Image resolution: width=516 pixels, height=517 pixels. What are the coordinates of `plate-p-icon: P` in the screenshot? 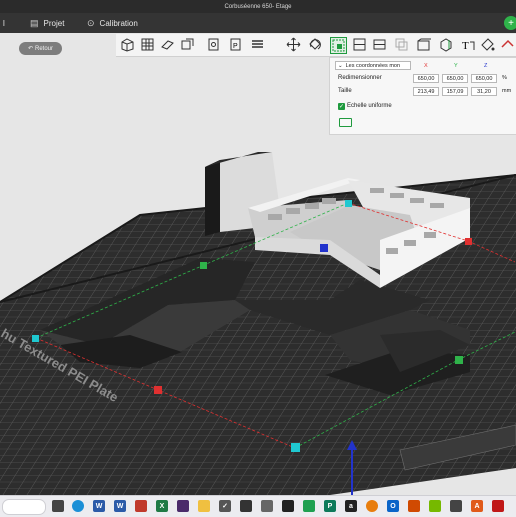 It's located at (235, 44).